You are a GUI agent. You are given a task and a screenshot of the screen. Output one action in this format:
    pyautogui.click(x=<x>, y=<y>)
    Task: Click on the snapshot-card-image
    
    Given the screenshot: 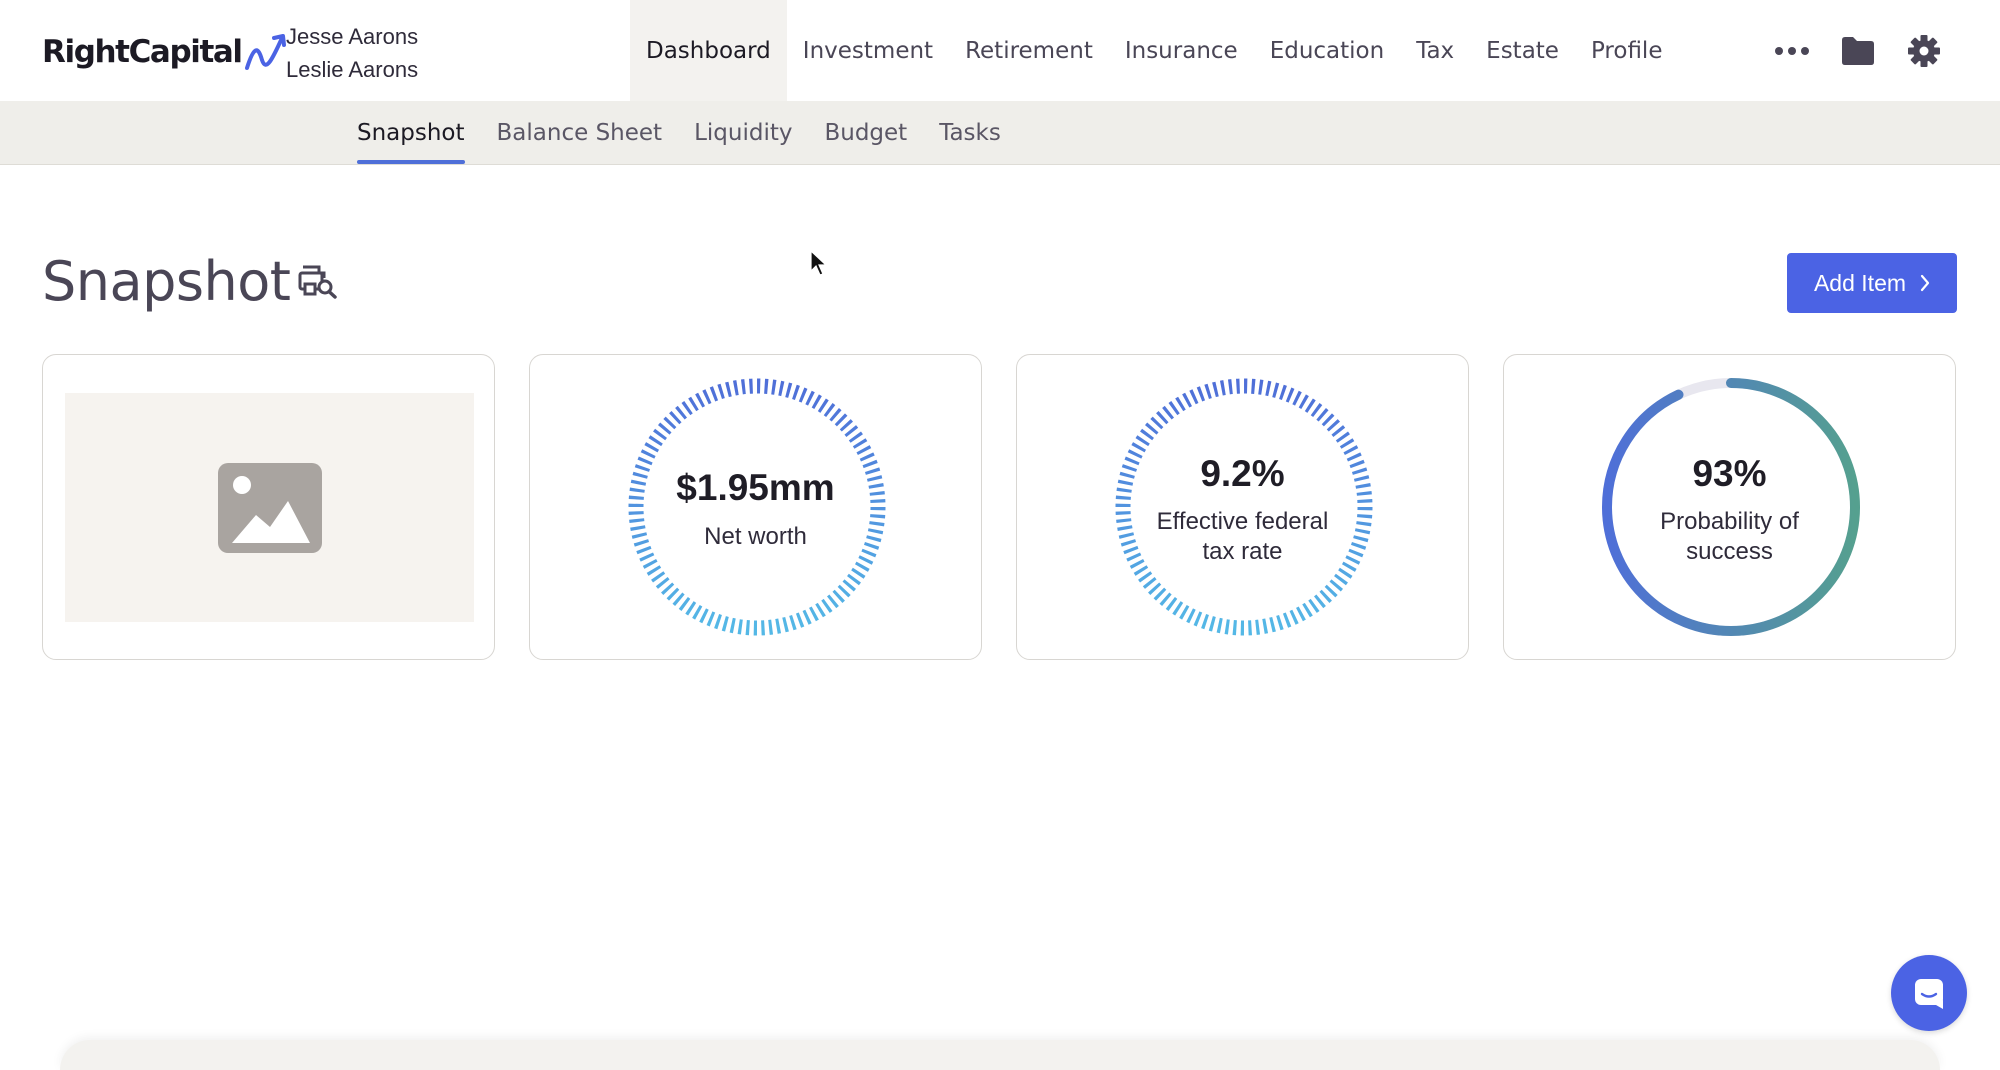 What is the action you would take?
    pyautogui.click(x=268, y=507)
    